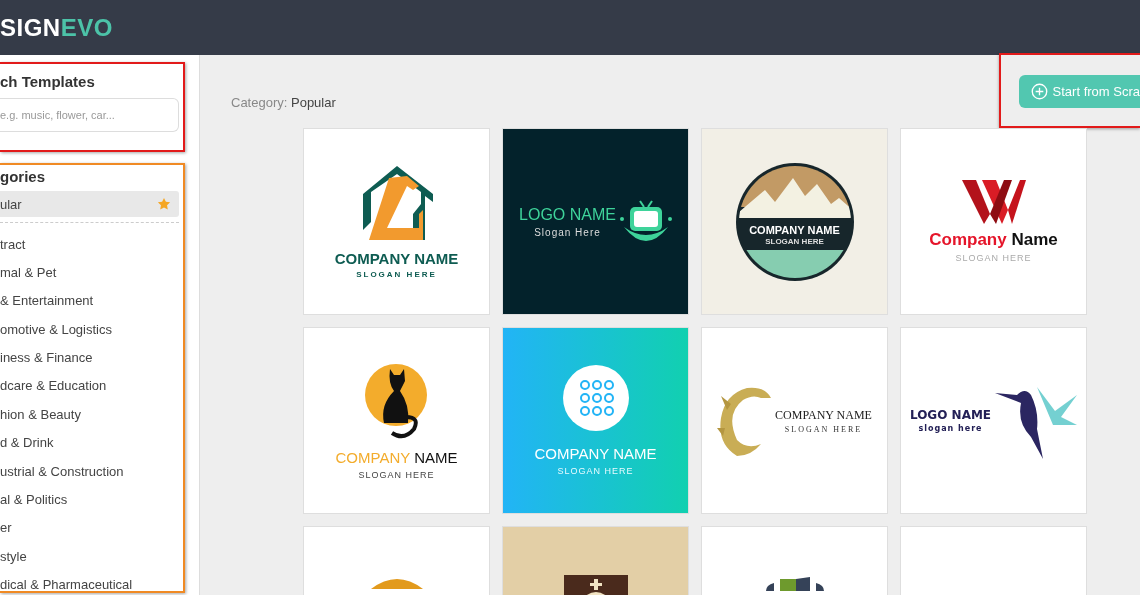 The height and width of the screenshot is (595, 1140). What do you see at coordinates (993, 240) in the screenshot?
I see `logo-name: Company Name` at bounding box center [993, 240].